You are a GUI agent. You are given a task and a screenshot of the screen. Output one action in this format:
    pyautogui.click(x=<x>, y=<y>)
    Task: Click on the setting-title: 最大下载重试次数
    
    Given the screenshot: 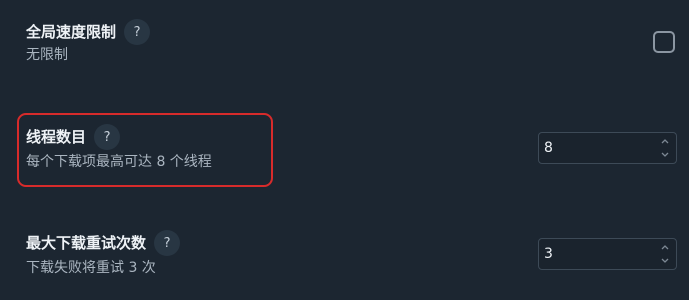 What is the action you would take?
    pyautogui.click(x=86, y=243)
    